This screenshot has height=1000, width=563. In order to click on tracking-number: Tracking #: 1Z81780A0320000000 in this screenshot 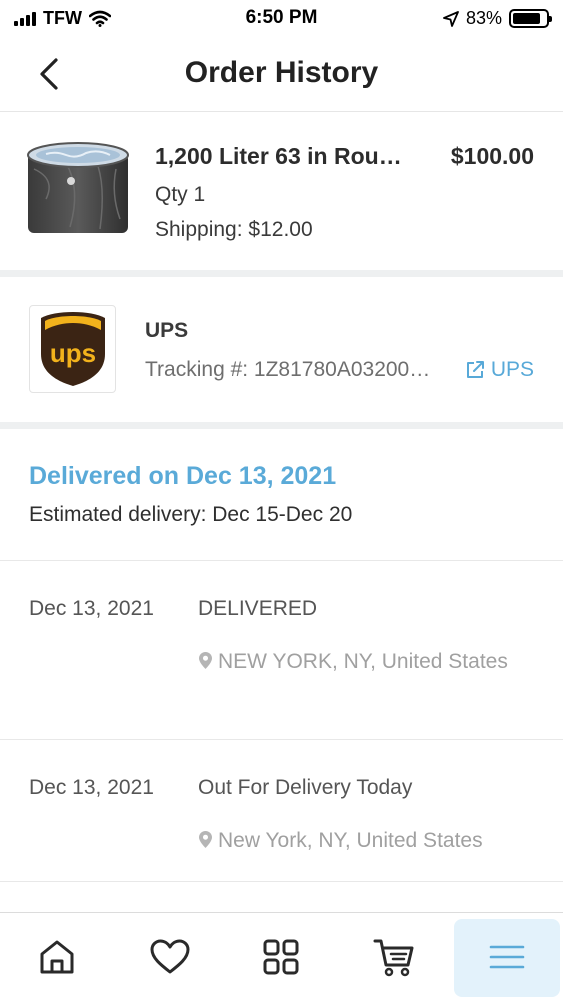, I will do `click(292, 370)`.